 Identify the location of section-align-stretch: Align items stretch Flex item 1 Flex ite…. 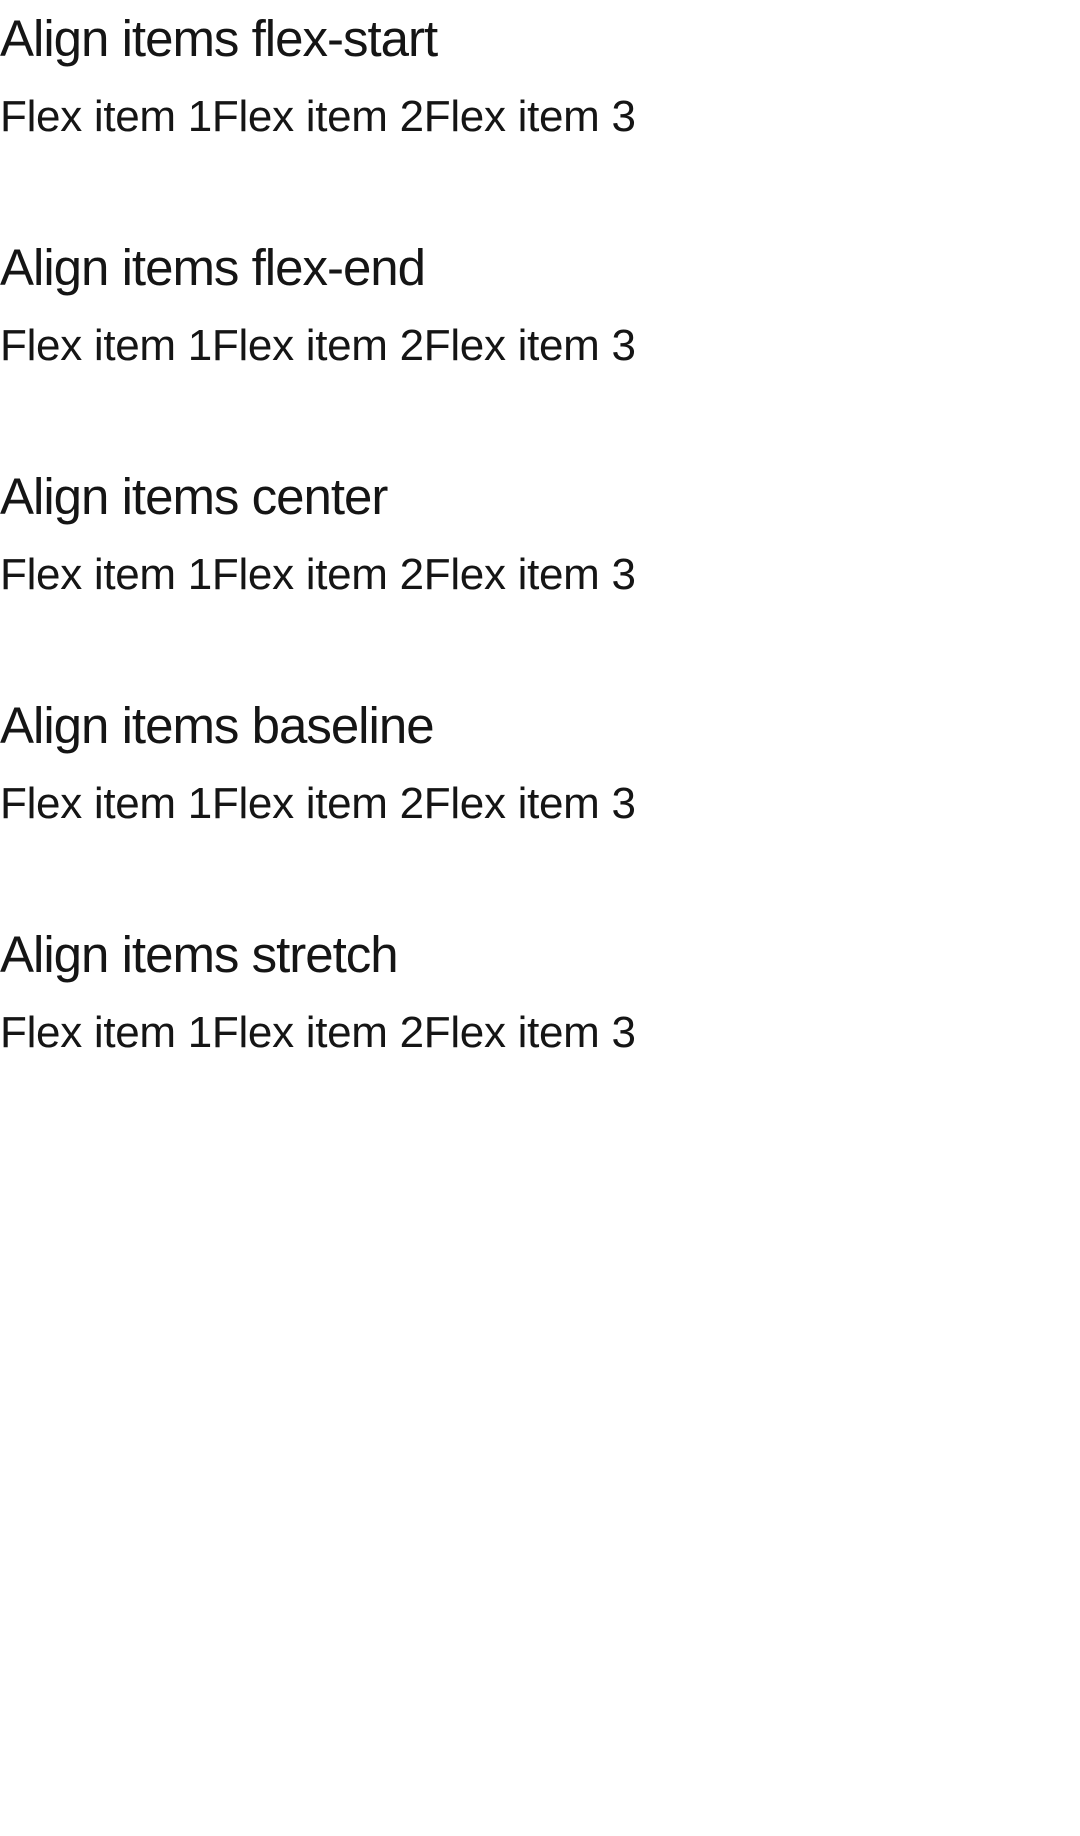
(540, 1030).